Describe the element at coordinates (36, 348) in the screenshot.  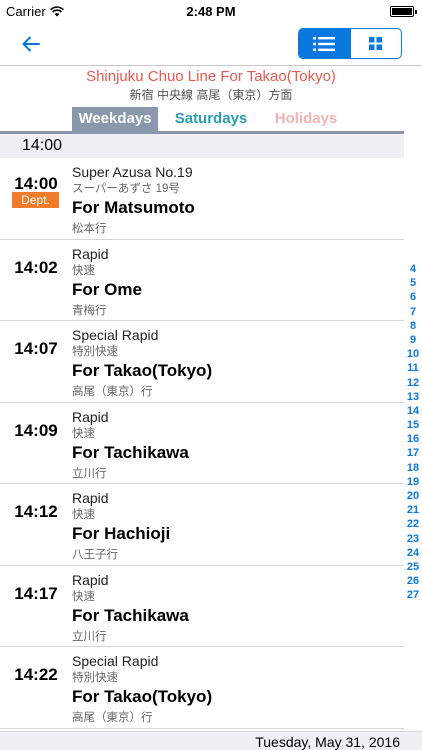
I see `departure-time: 14:07` at that location.